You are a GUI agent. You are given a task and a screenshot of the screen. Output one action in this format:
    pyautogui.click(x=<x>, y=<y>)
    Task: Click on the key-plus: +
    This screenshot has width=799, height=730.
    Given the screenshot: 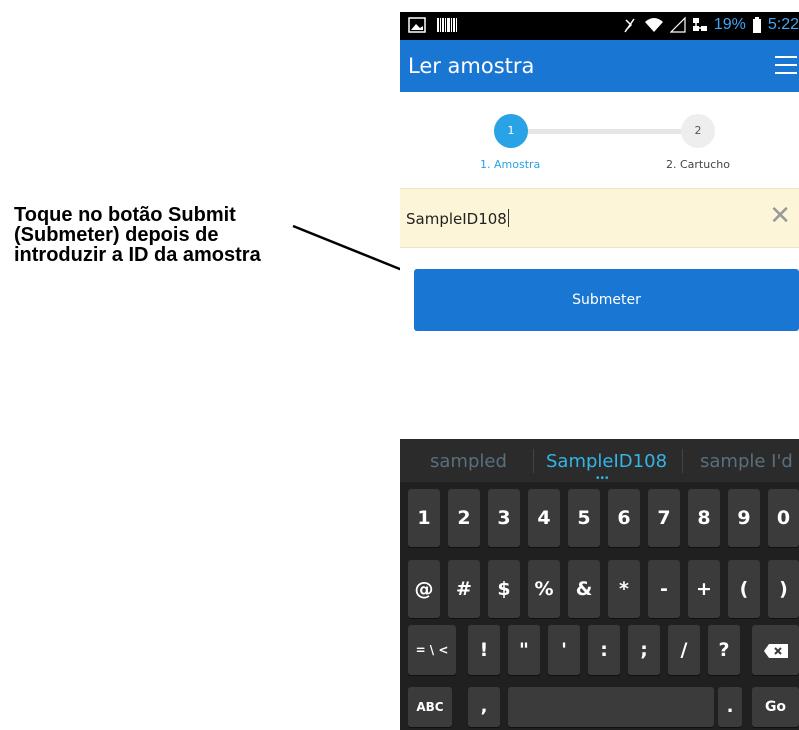 What is the action you would take?
    pyautogui.click(x=704, y=589)
    